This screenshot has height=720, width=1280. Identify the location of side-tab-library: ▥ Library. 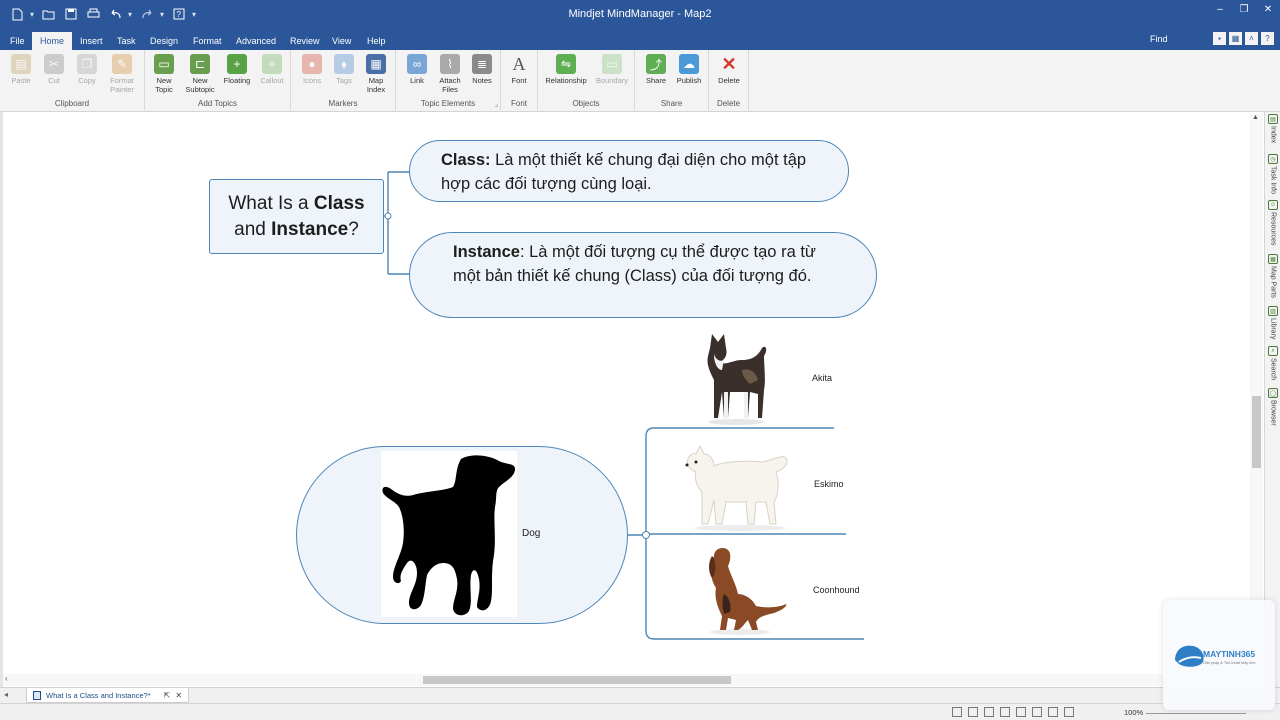
(1273, 322).